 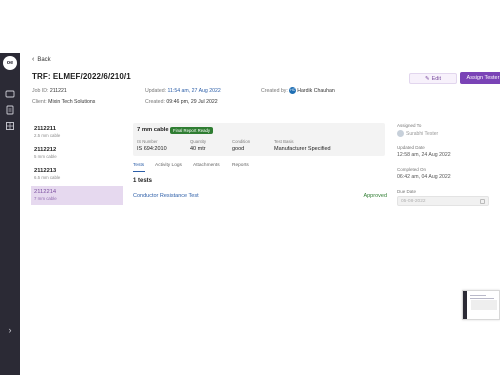 I want to click on job-id: Job ID: 211221, so click(x=49, y=91).